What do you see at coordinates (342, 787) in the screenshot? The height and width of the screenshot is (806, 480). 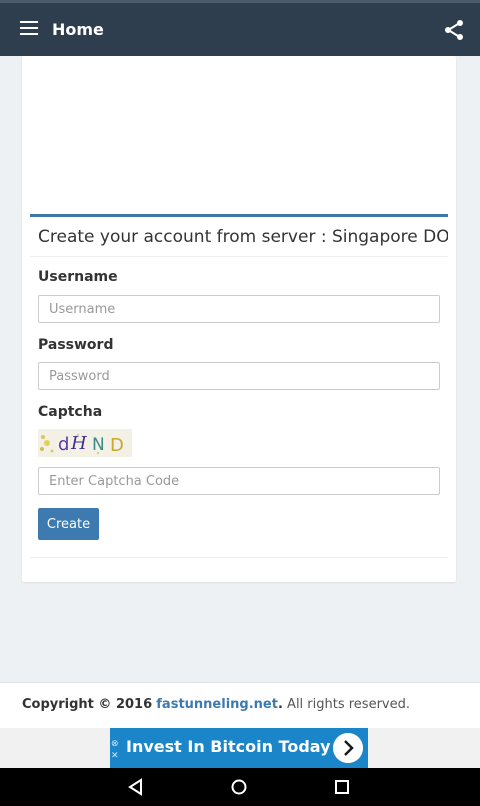 I see `recents-icon` at bounding box center [342, 787].